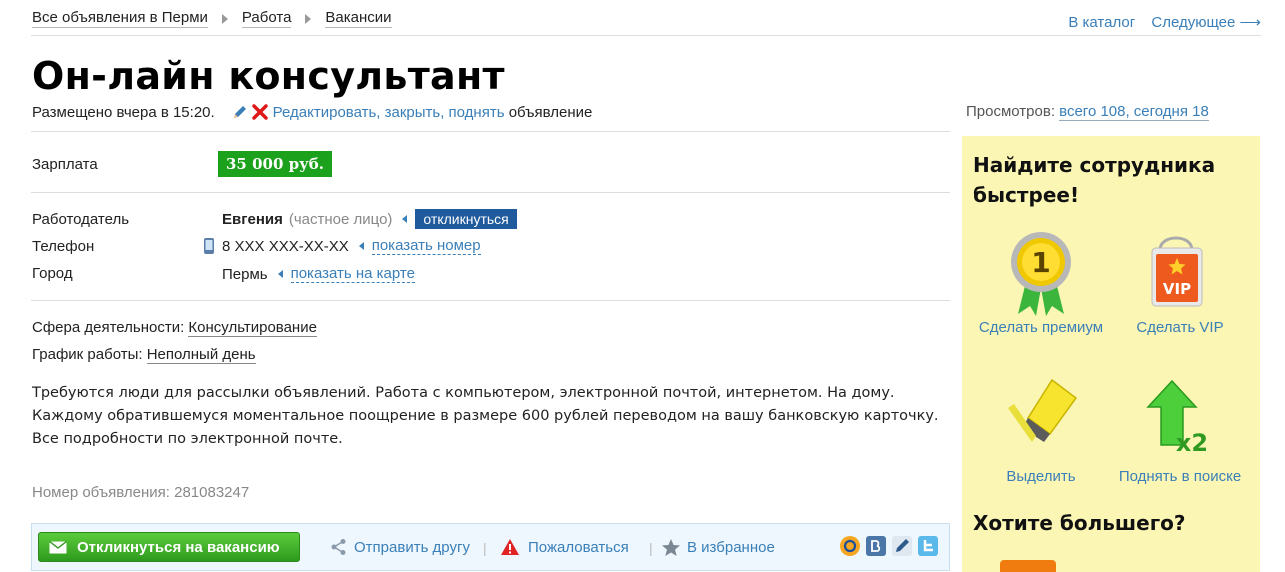  What do you see at coordinates (876, 546) in the screenshot?
I see `vkontakte-icon` at bounding box center [876, 546].